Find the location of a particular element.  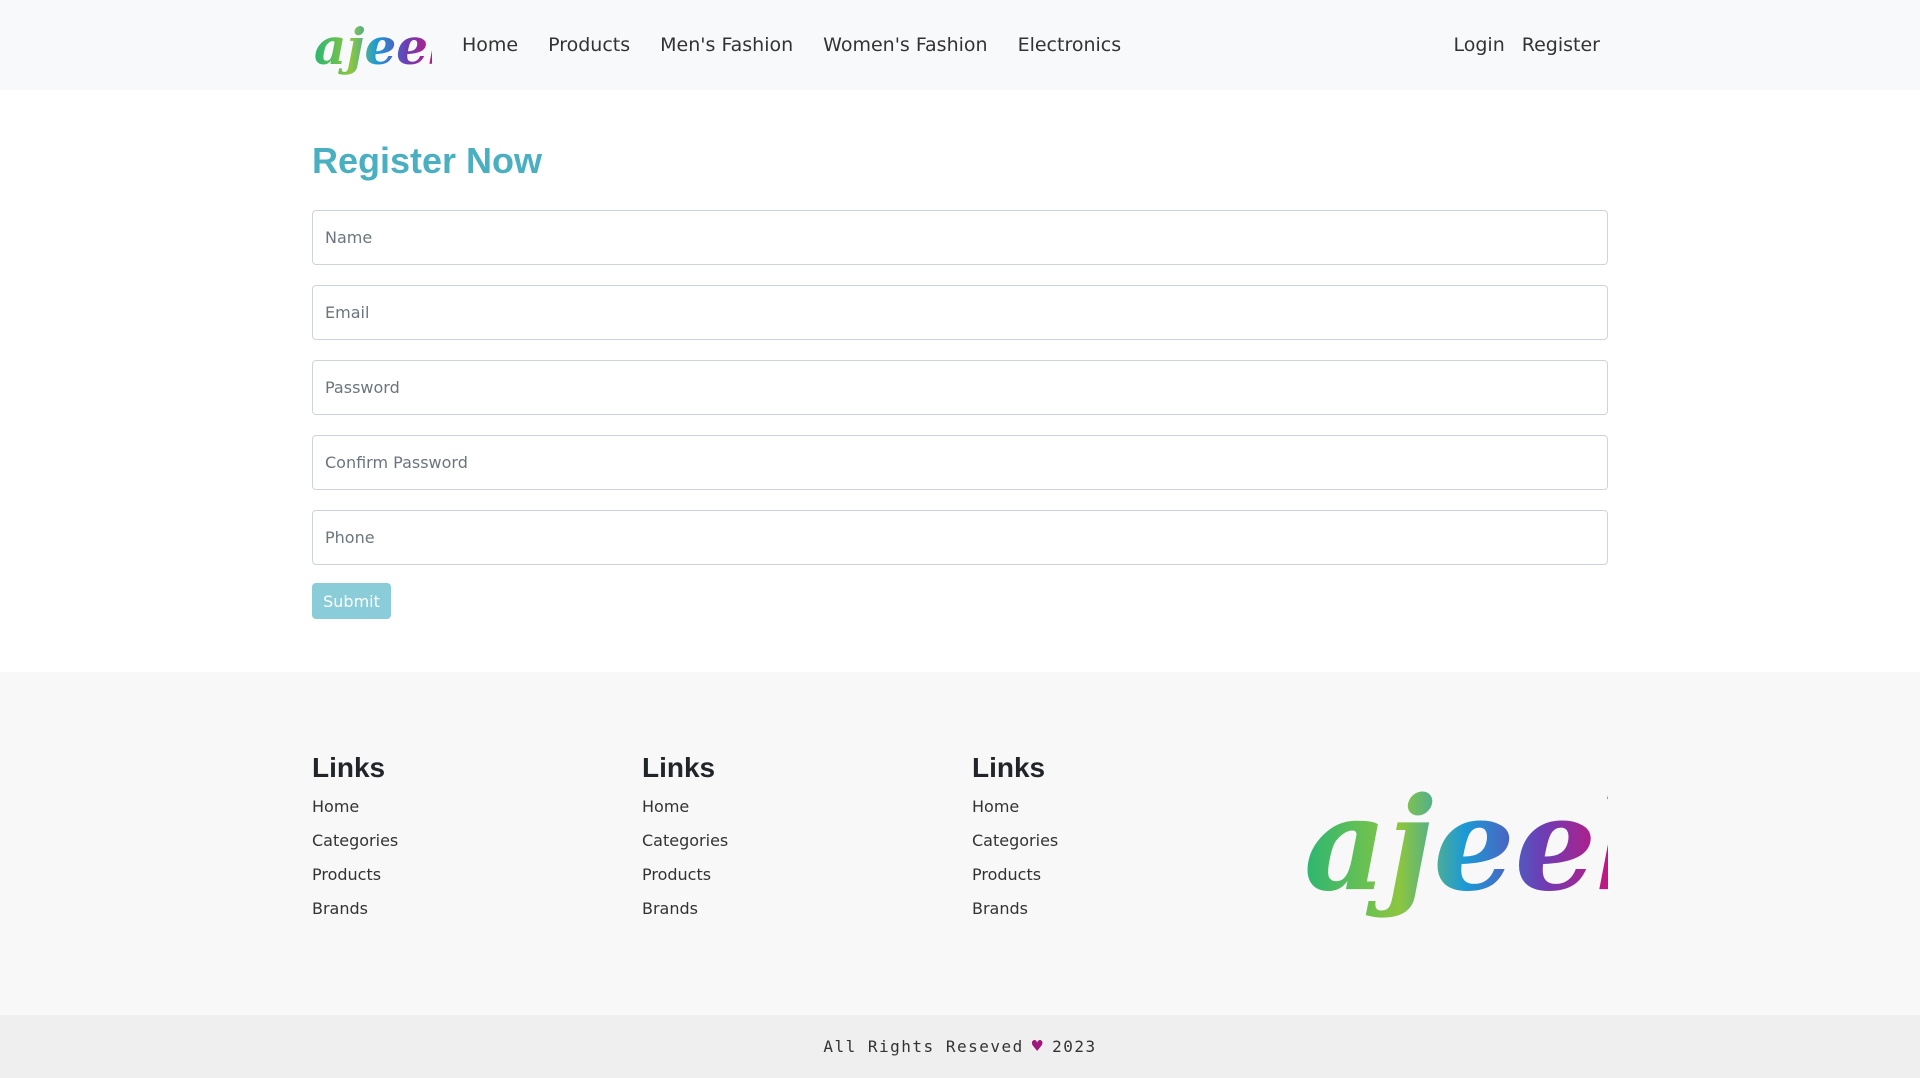

nav-link-register: Register is located at coordinates (1561, 45).